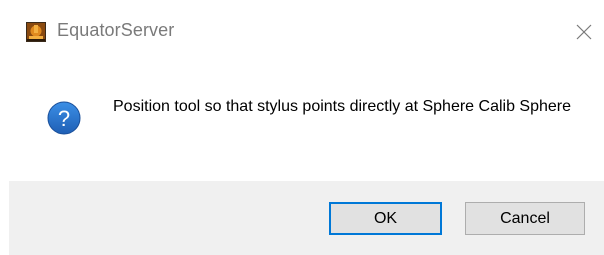 The height and width of the screenshot is (255, 604). I want to click on background-window-edge, so click(4, 127).